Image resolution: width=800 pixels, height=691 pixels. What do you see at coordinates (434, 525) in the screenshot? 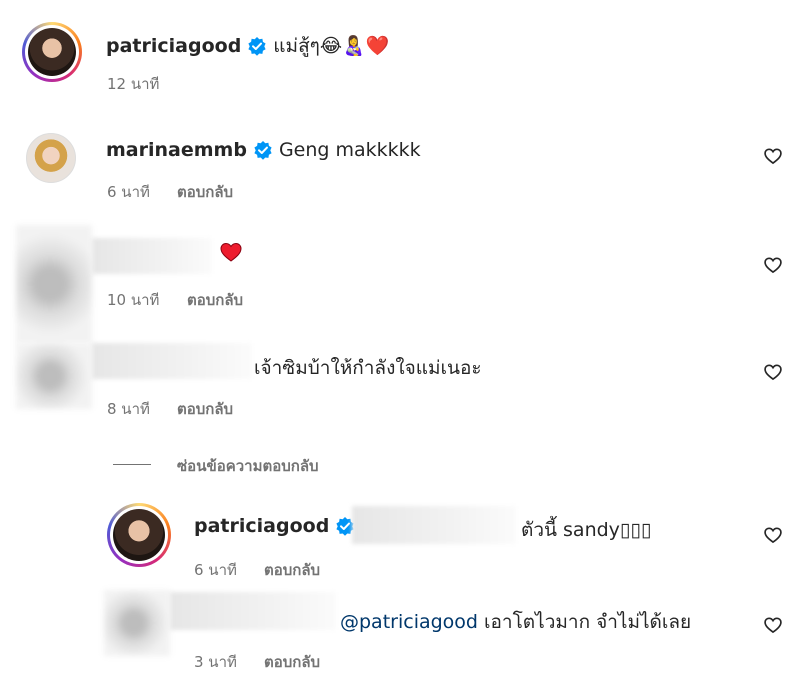
I see `mention-redacted` at bounding box center [434, 525].